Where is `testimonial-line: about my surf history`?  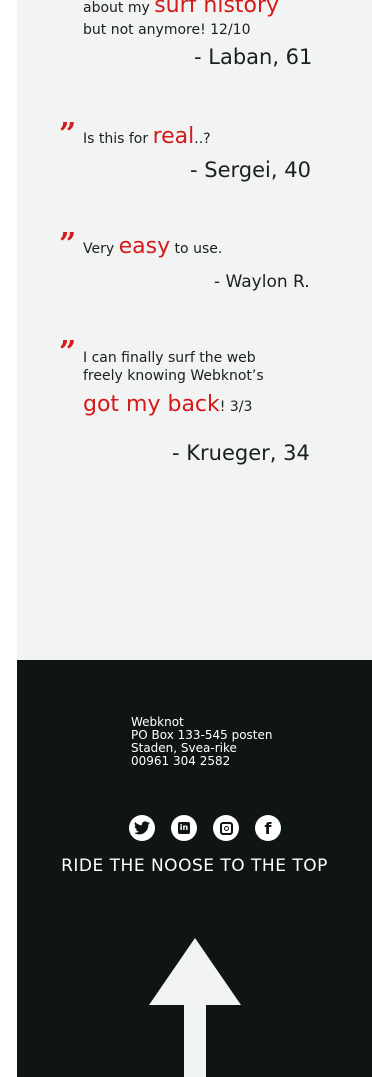 testimonial-line: about my surf history is located at coordinates (181, 8).